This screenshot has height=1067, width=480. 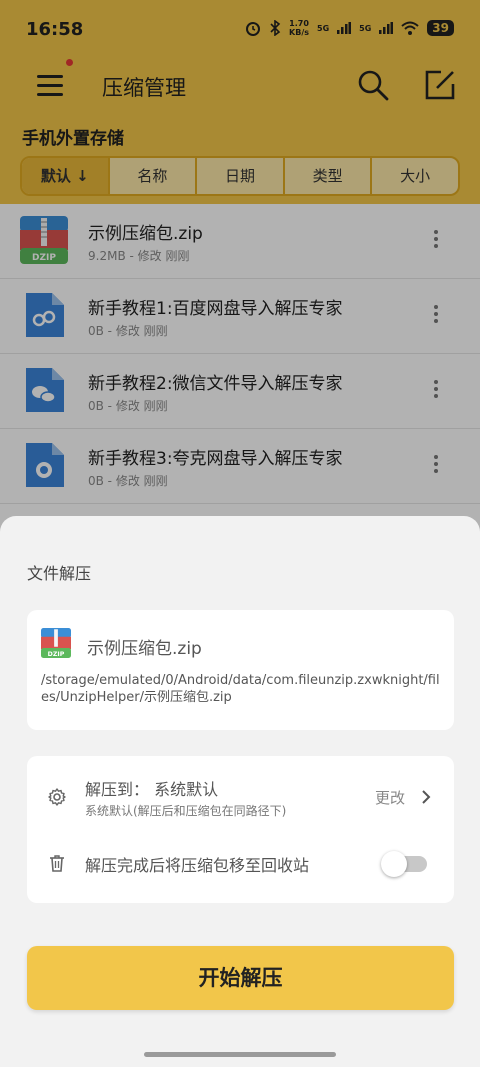 I want to click on recycle-after-extract-label: 解压完成后将压缩包移至回收站, so click(x=197, y=865).